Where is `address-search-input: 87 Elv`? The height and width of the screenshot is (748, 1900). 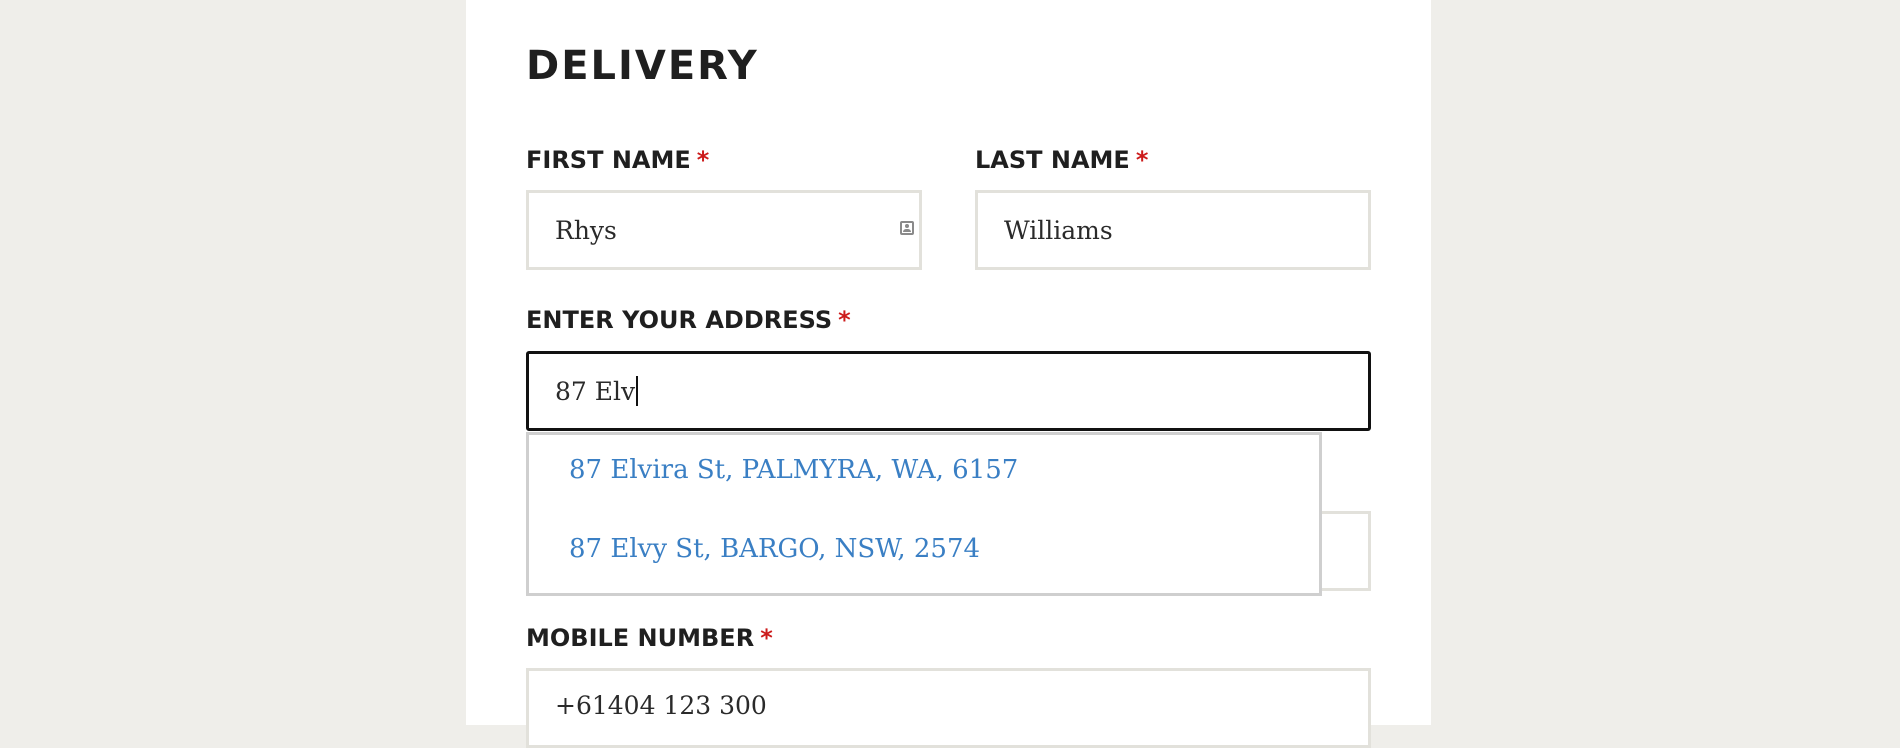 address-search-input: 87 Elv is located at coordinates (948, 391).